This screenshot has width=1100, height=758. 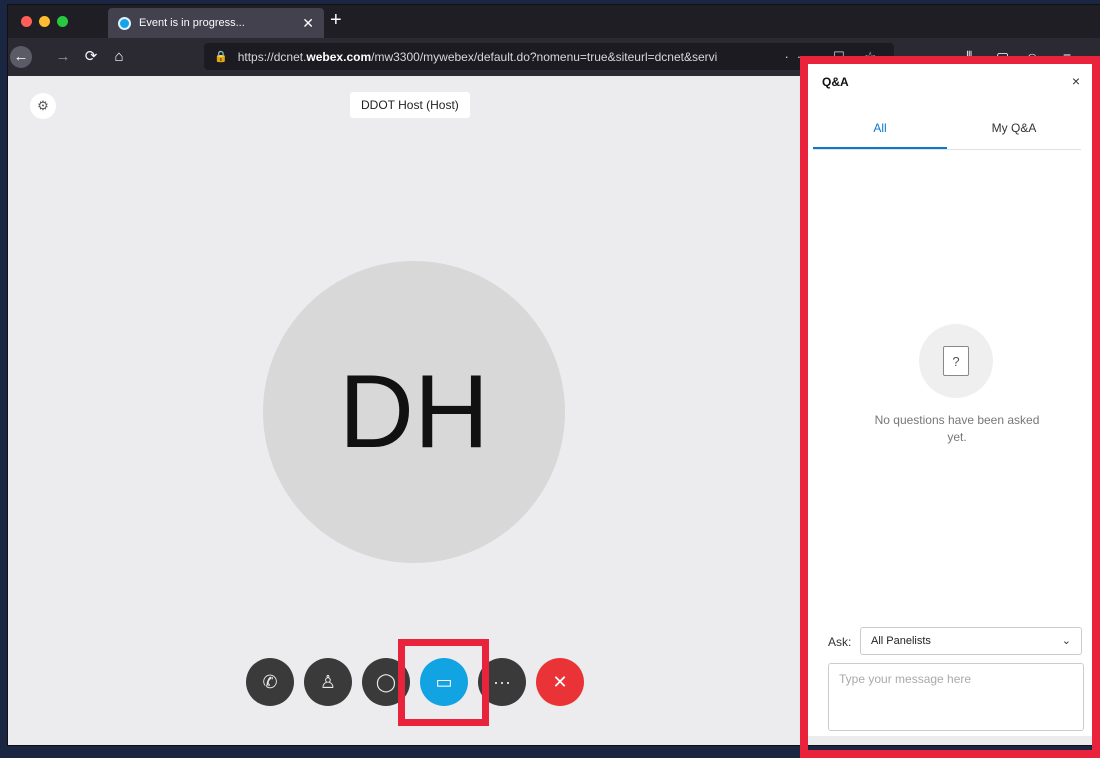 What do you see at coordinates (221, 57) in the screenshot?
I see `lock-icon: 🔒` at bounding box center [221, 57].